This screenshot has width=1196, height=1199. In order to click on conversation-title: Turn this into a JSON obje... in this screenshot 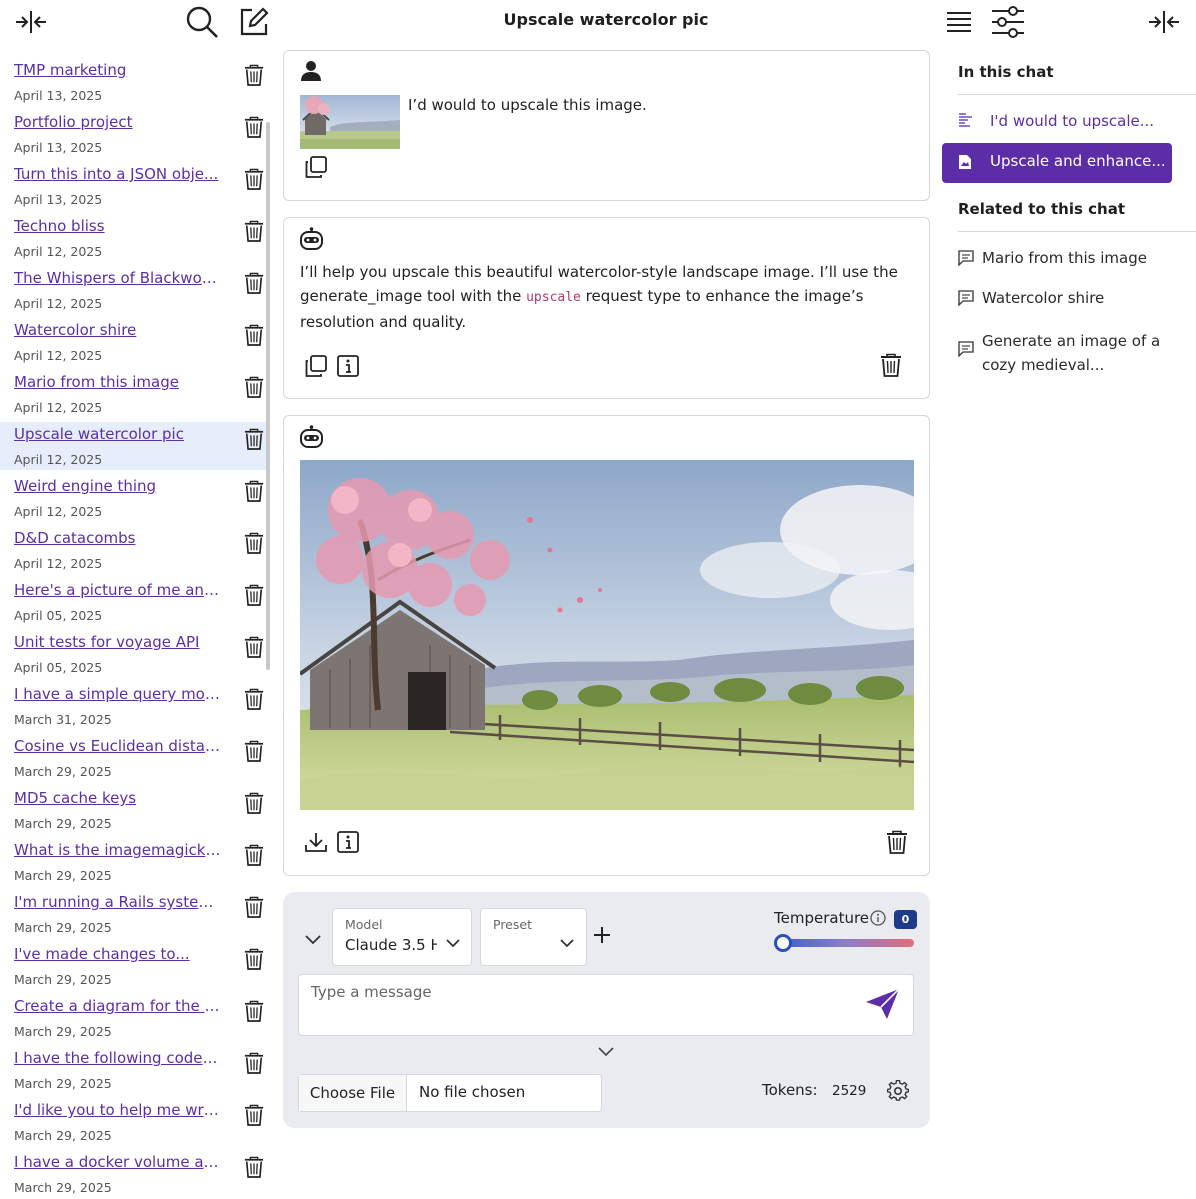, I will do `click(118, 174)`.